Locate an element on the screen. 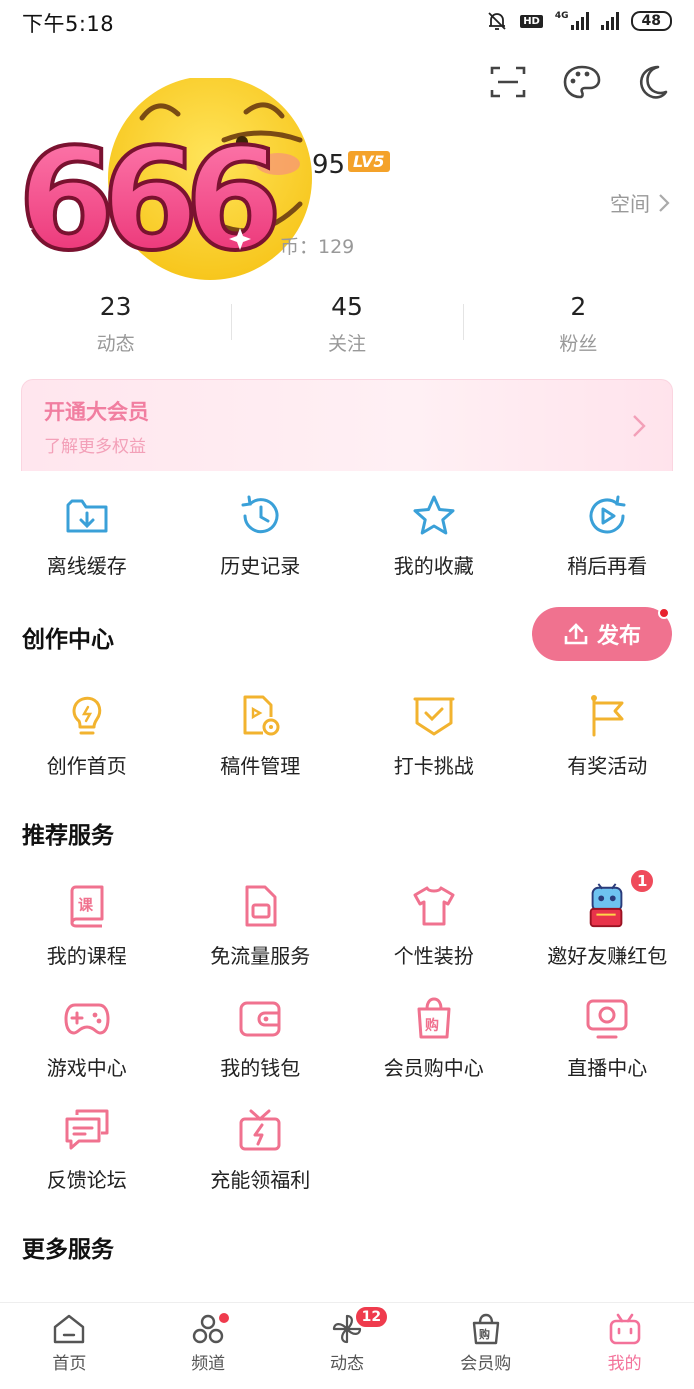 The image size is (694, 1389). service-game-center: 游戏中心 is located at coordinates (87, 1037).